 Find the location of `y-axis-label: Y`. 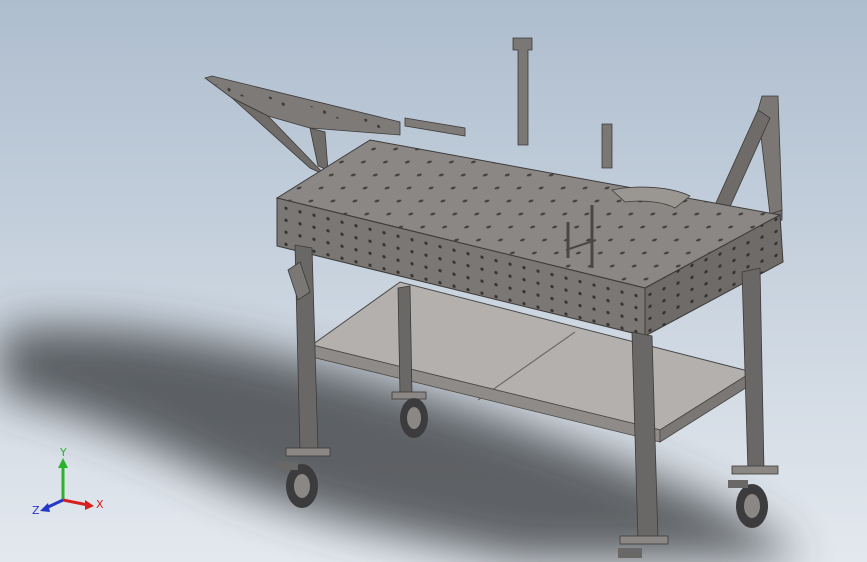

y-axis-label: Y is located at coordinates (63, 452).